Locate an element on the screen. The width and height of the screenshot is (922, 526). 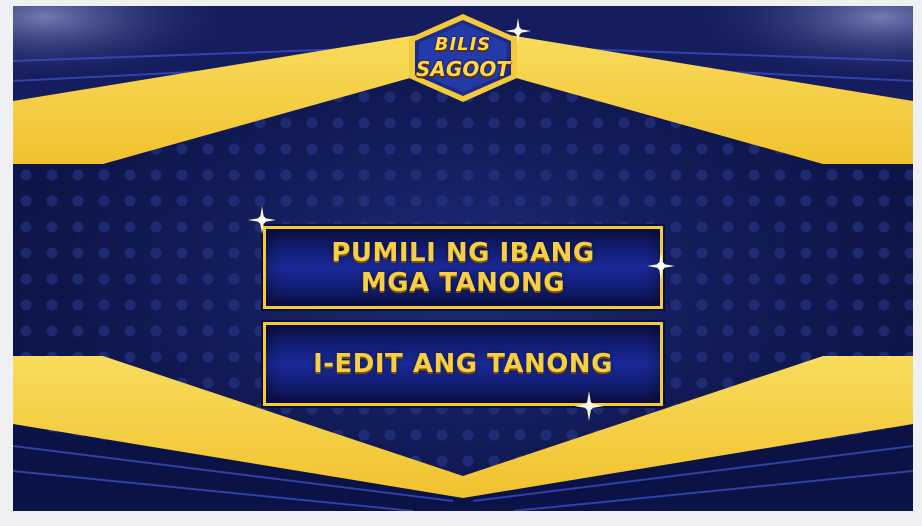
choose-other-questions-label: PUMILI NG IBANG MGA TANONG is located at coordinates (463, 267).